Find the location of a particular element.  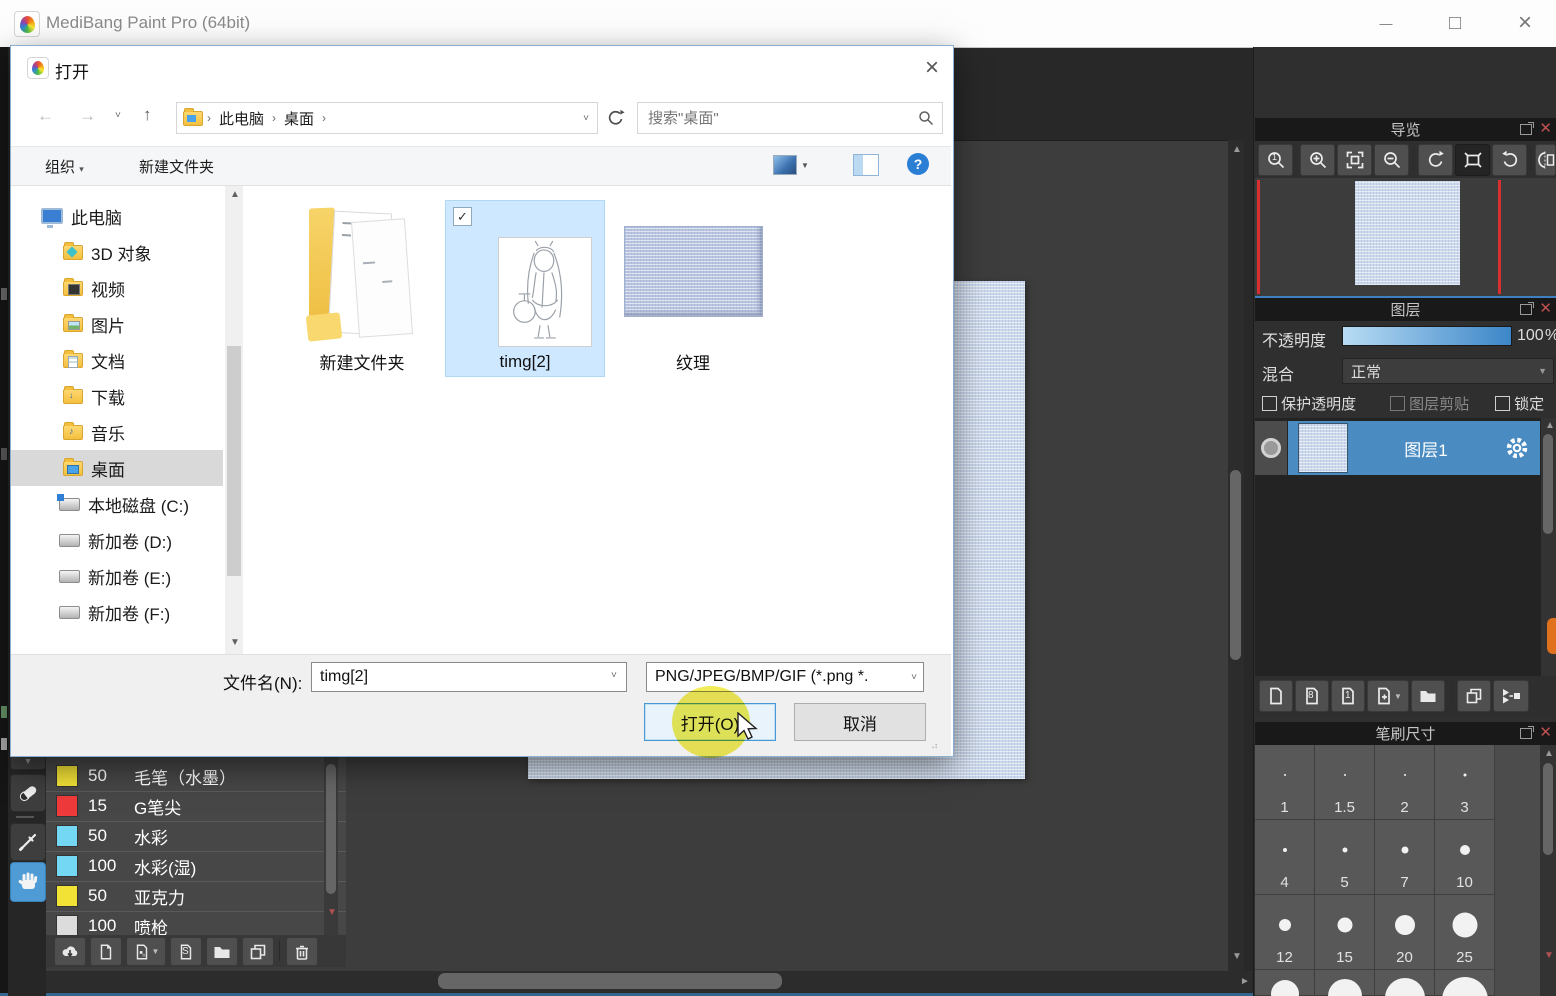

search-input is located at coordinates (782, 118).